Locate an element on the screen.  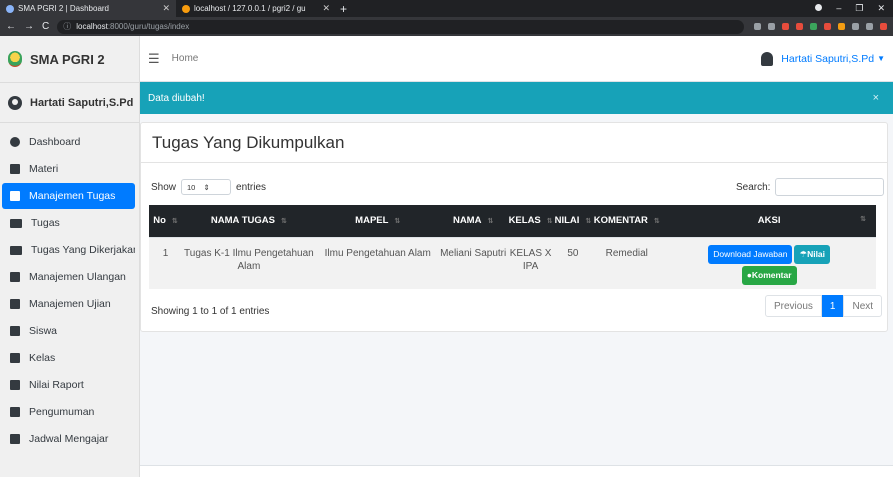
header-label: NAMA TUGAS is located at coordinates (242, 221).